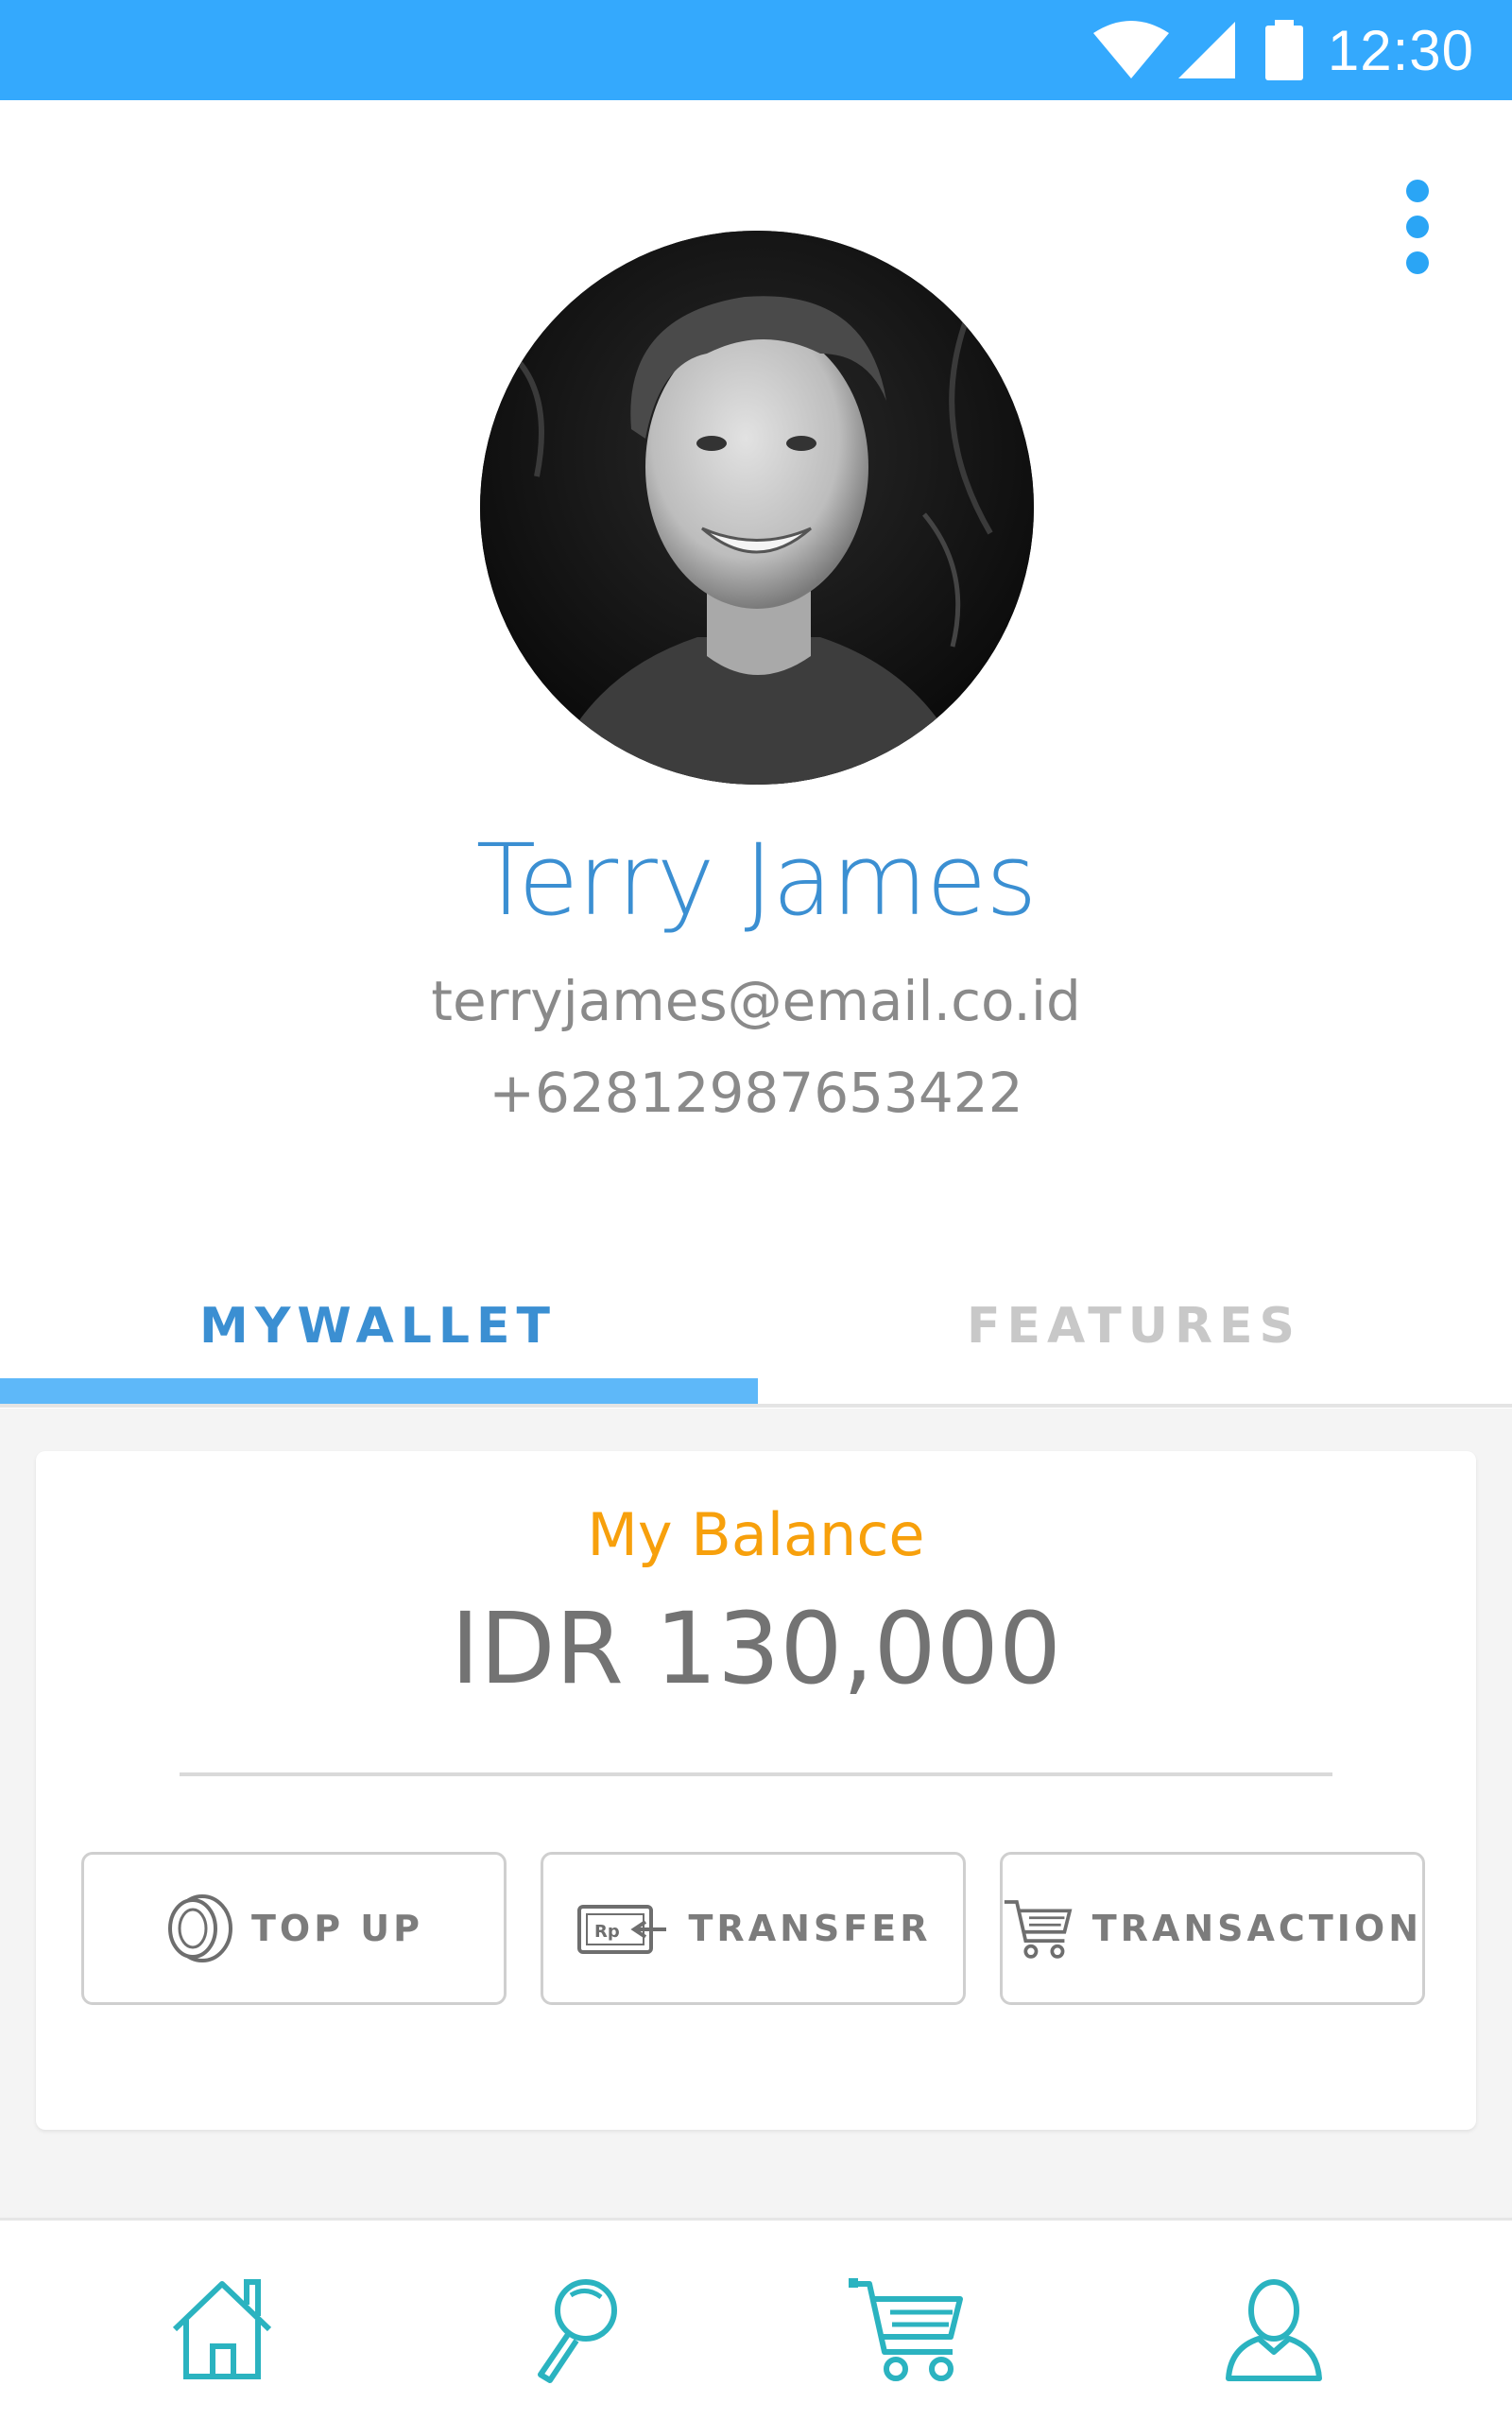 The height and width of the screenshot is (2420, 1512). Describe the element at coordinates (756, 1001) in the screenshot. I see `profile-email: terryjames@email.co.id` at that location.